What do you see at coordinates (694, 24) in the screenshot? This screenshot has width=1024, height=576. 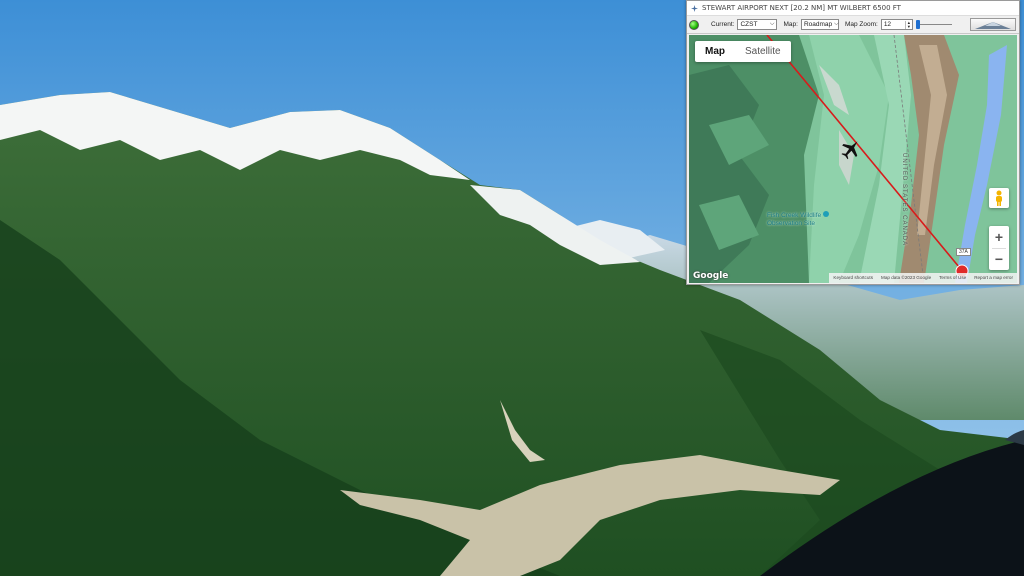 I see `status-indicator-icon` at bounding box center [694, 24].